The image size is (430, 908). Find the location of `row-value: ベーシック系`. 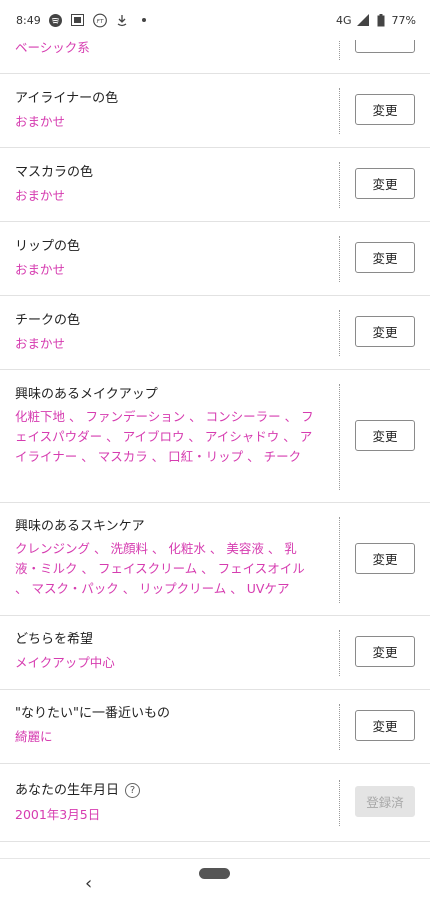

row-value: ベーシック系 is located at coordinates (52, 47).